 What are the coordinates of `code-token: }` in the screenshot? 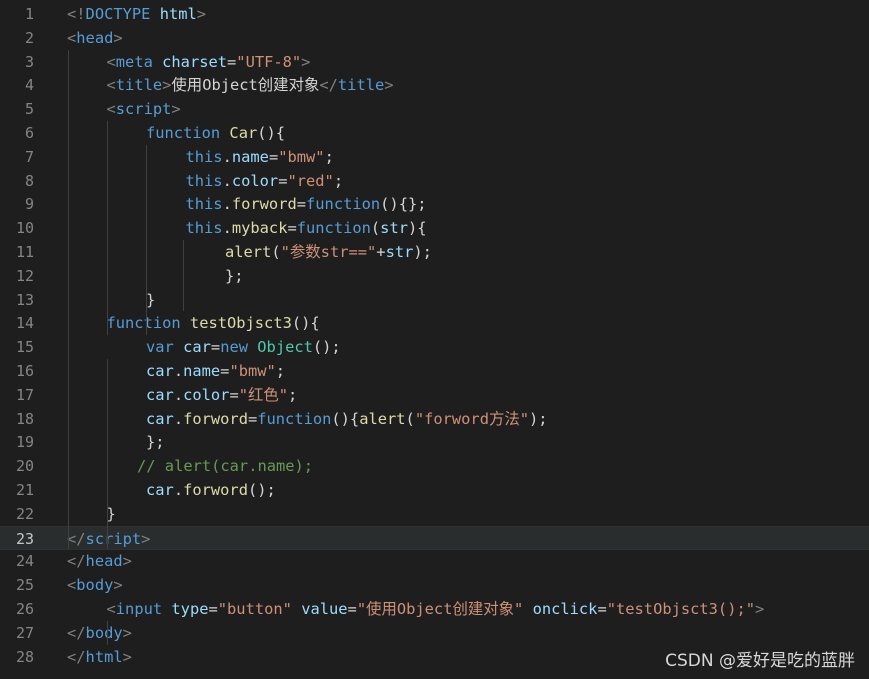 It's located at (151, 299).